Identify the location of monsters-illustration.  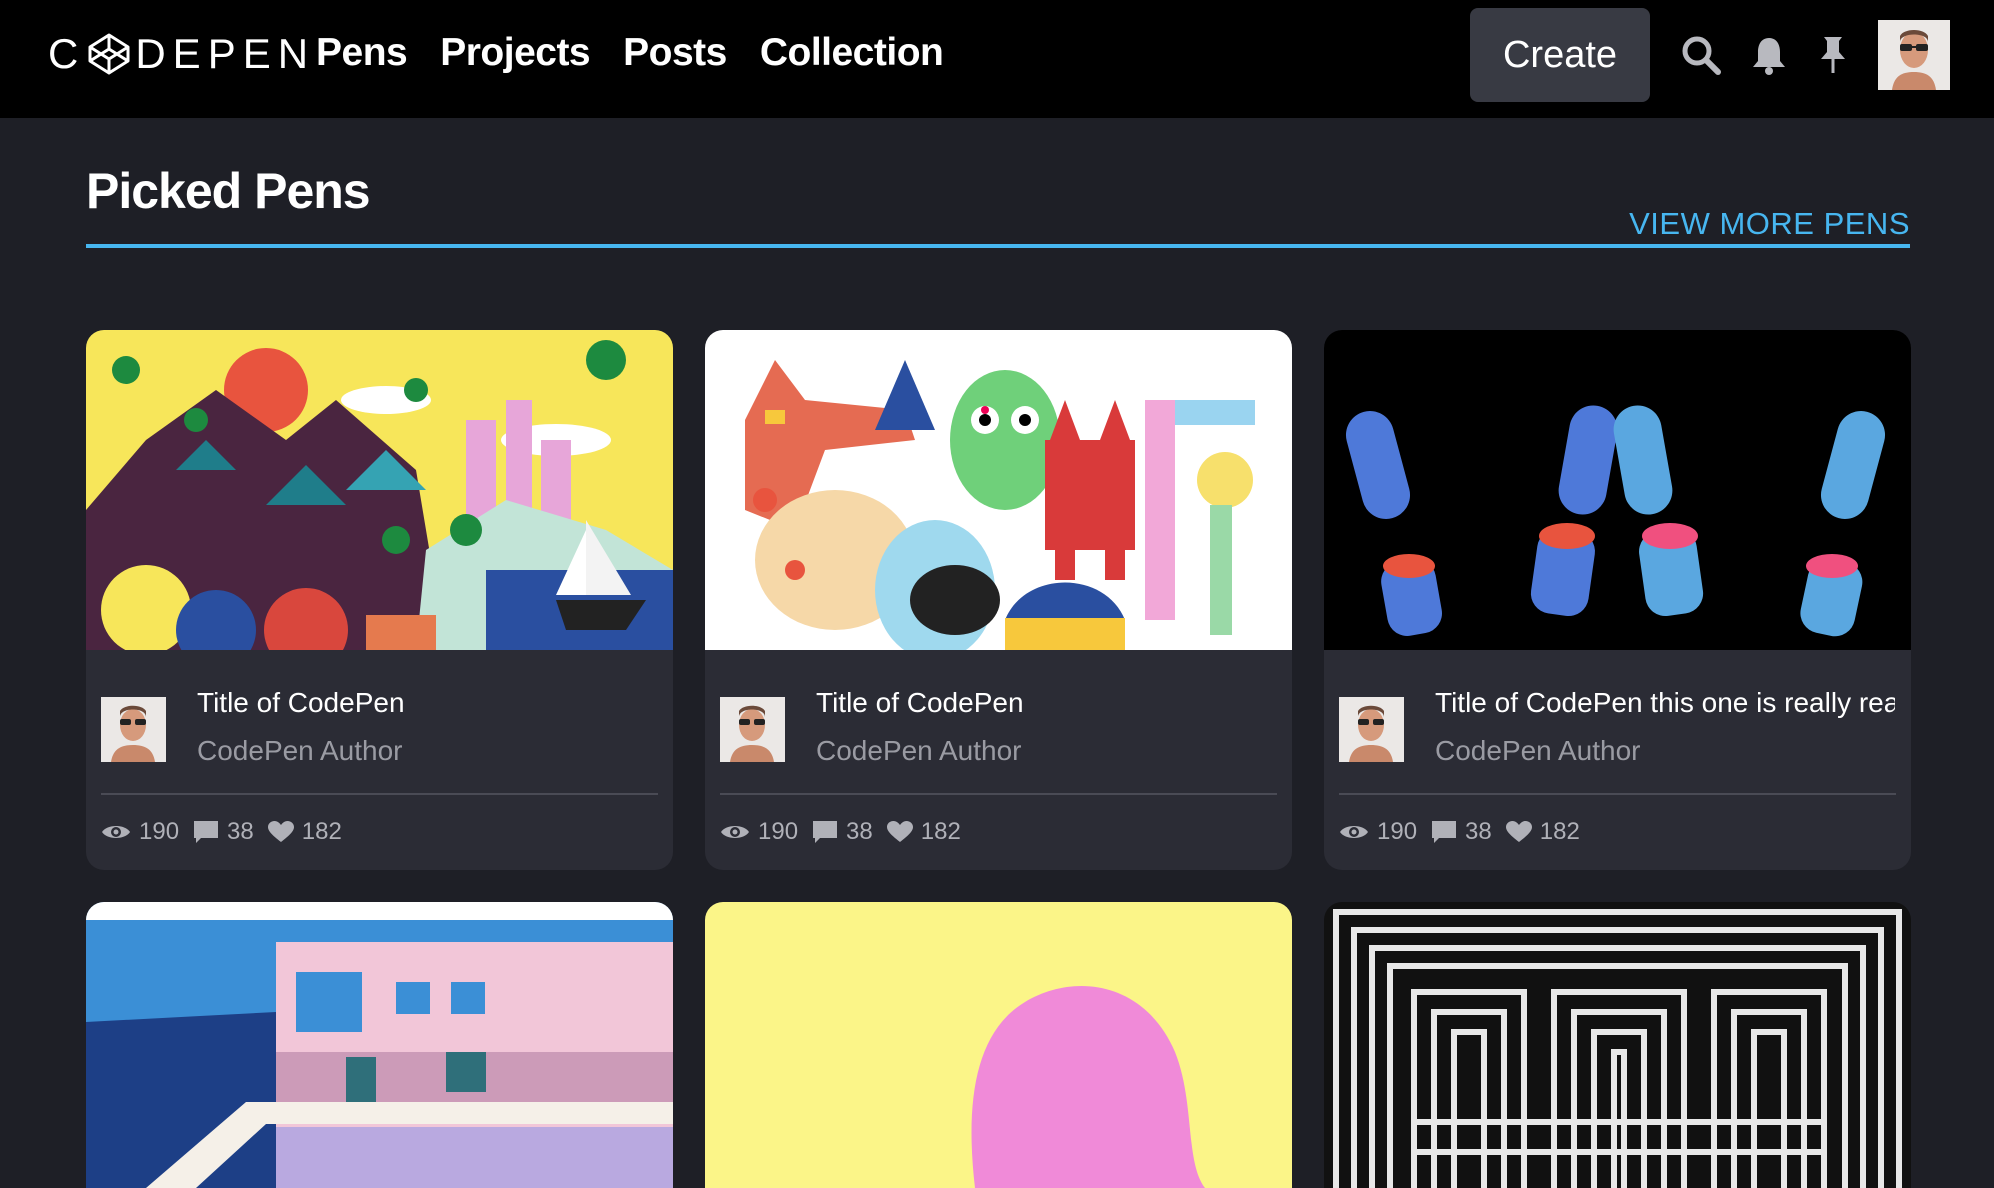
(998, 490).